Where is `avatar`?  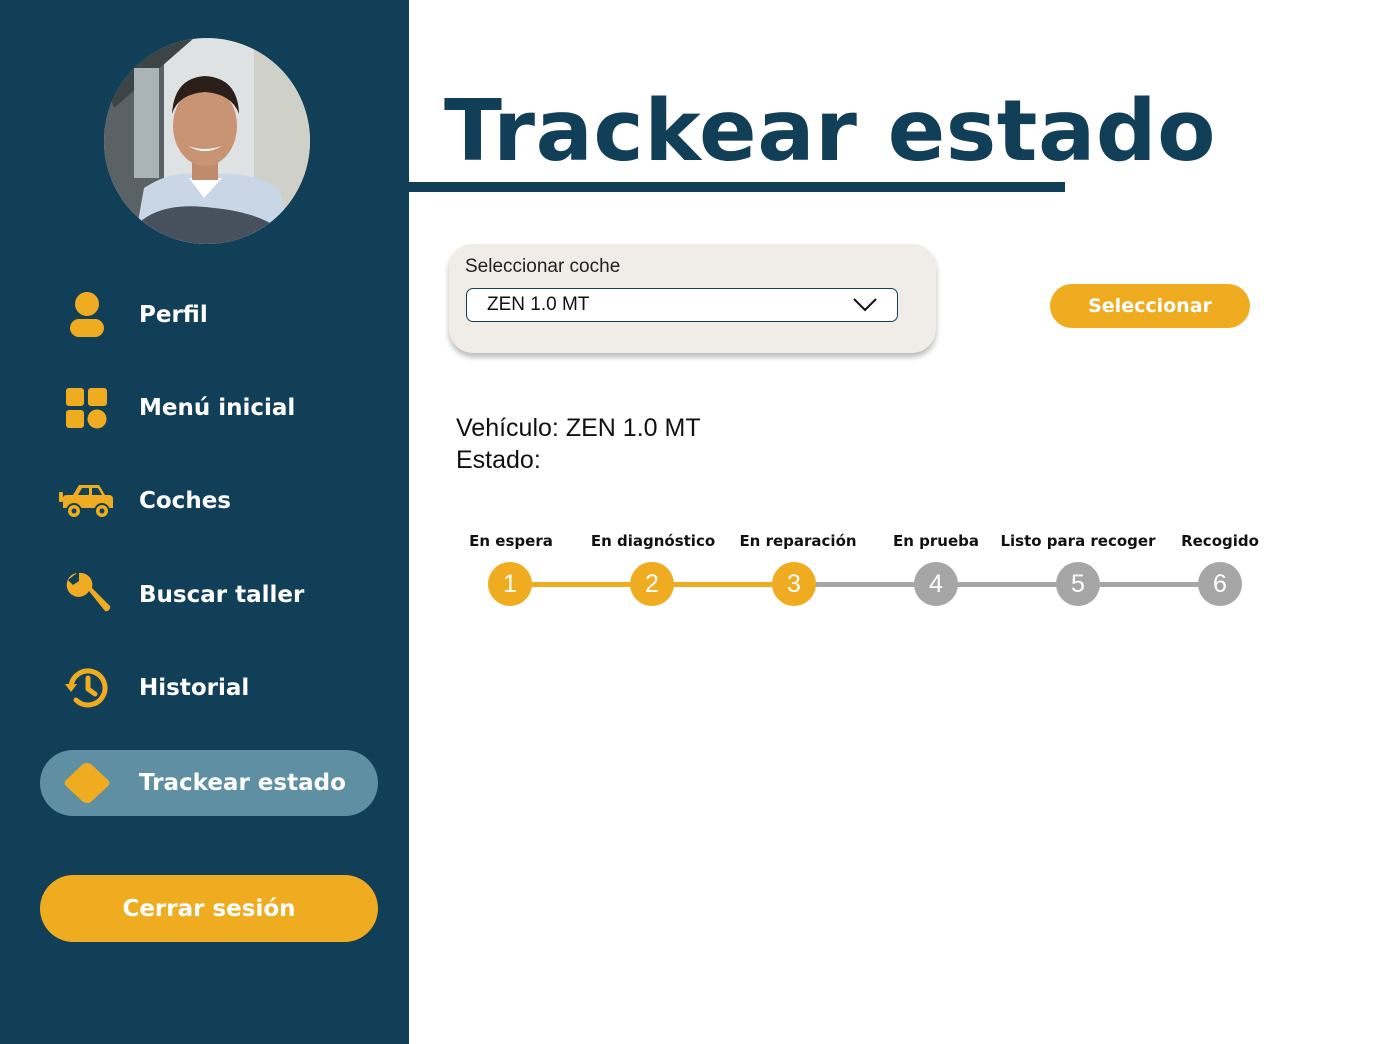 avatar is located at coordinates (207, 141).